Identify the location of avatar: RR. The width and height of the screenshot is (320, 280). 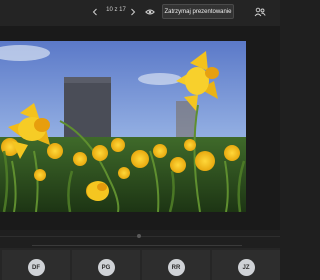
(176, 267).